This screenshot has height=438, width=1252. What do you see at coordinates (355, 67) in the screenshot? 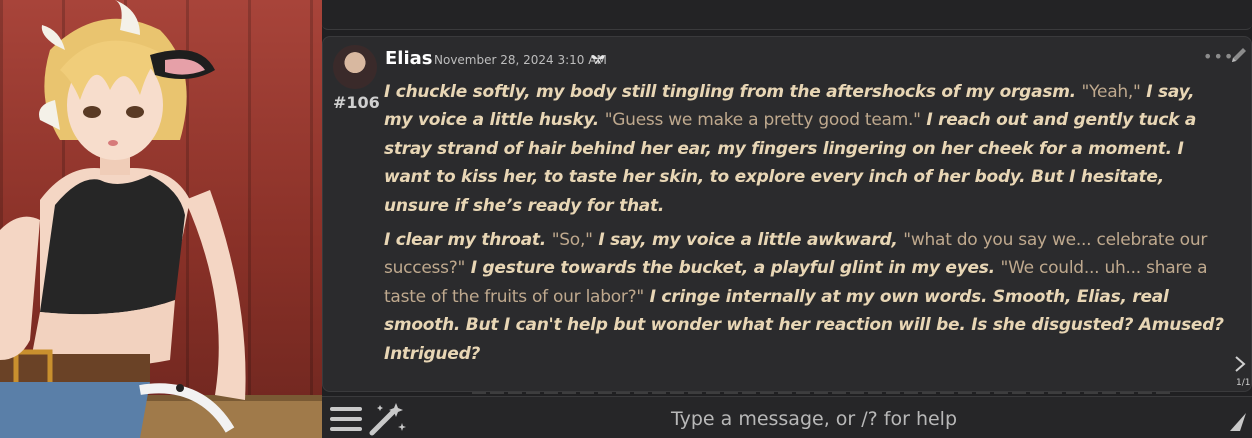
I see `author-avatar` at bounding box center [355, 67].